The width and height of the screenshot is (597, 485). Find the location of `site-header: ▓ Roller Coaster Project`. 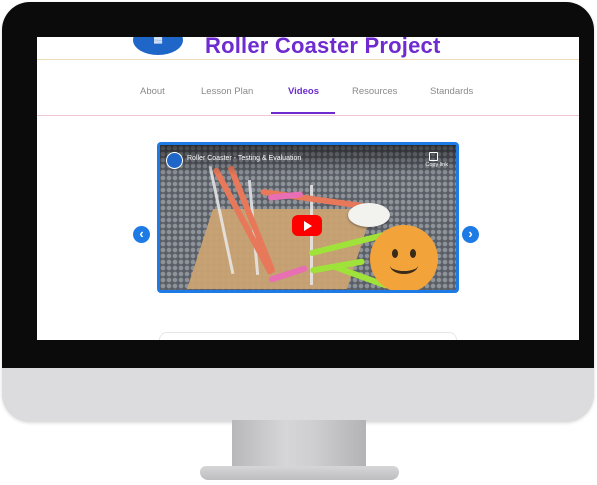

site-header: ▓ Roller Coaster Project is located at coordinates (308, 48).